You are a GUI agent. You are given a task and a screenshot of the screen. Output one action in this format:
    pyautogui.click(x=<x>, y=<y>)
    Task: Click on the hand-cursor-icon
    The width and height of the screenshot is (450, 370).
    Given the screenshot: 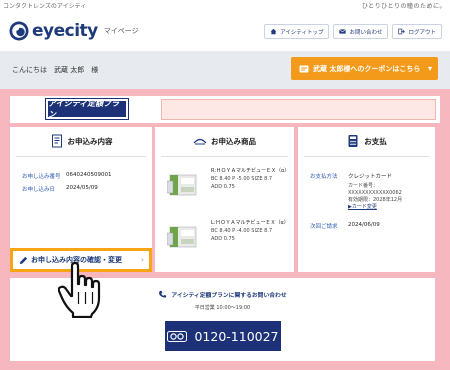 What is the action you would take?
    pyautogui.click(x=79, y=290)
    